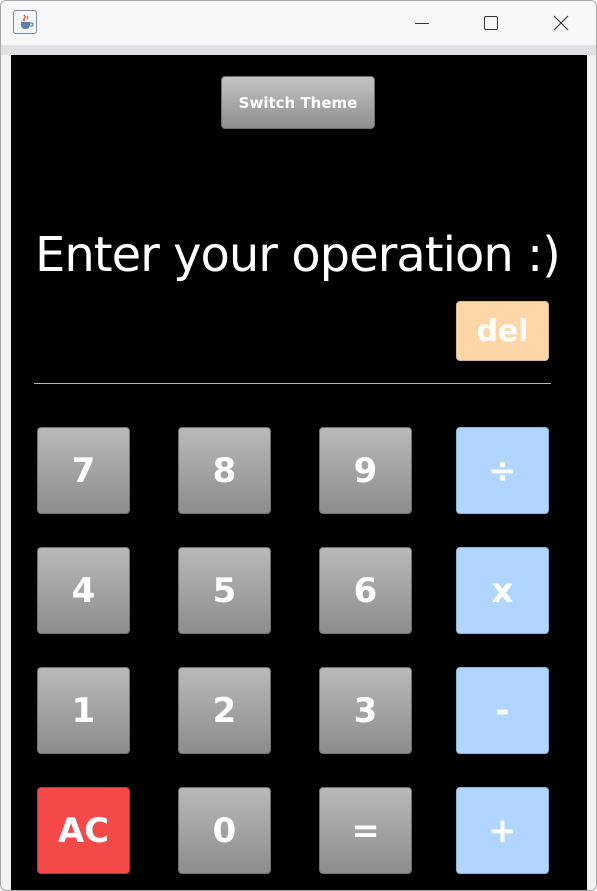 The height and width of the screenshot is (891, 597). What do you see at coordinates (502, 710) in the screenshot?
I see `subtract-button: -` at bounding box center [502, 710].